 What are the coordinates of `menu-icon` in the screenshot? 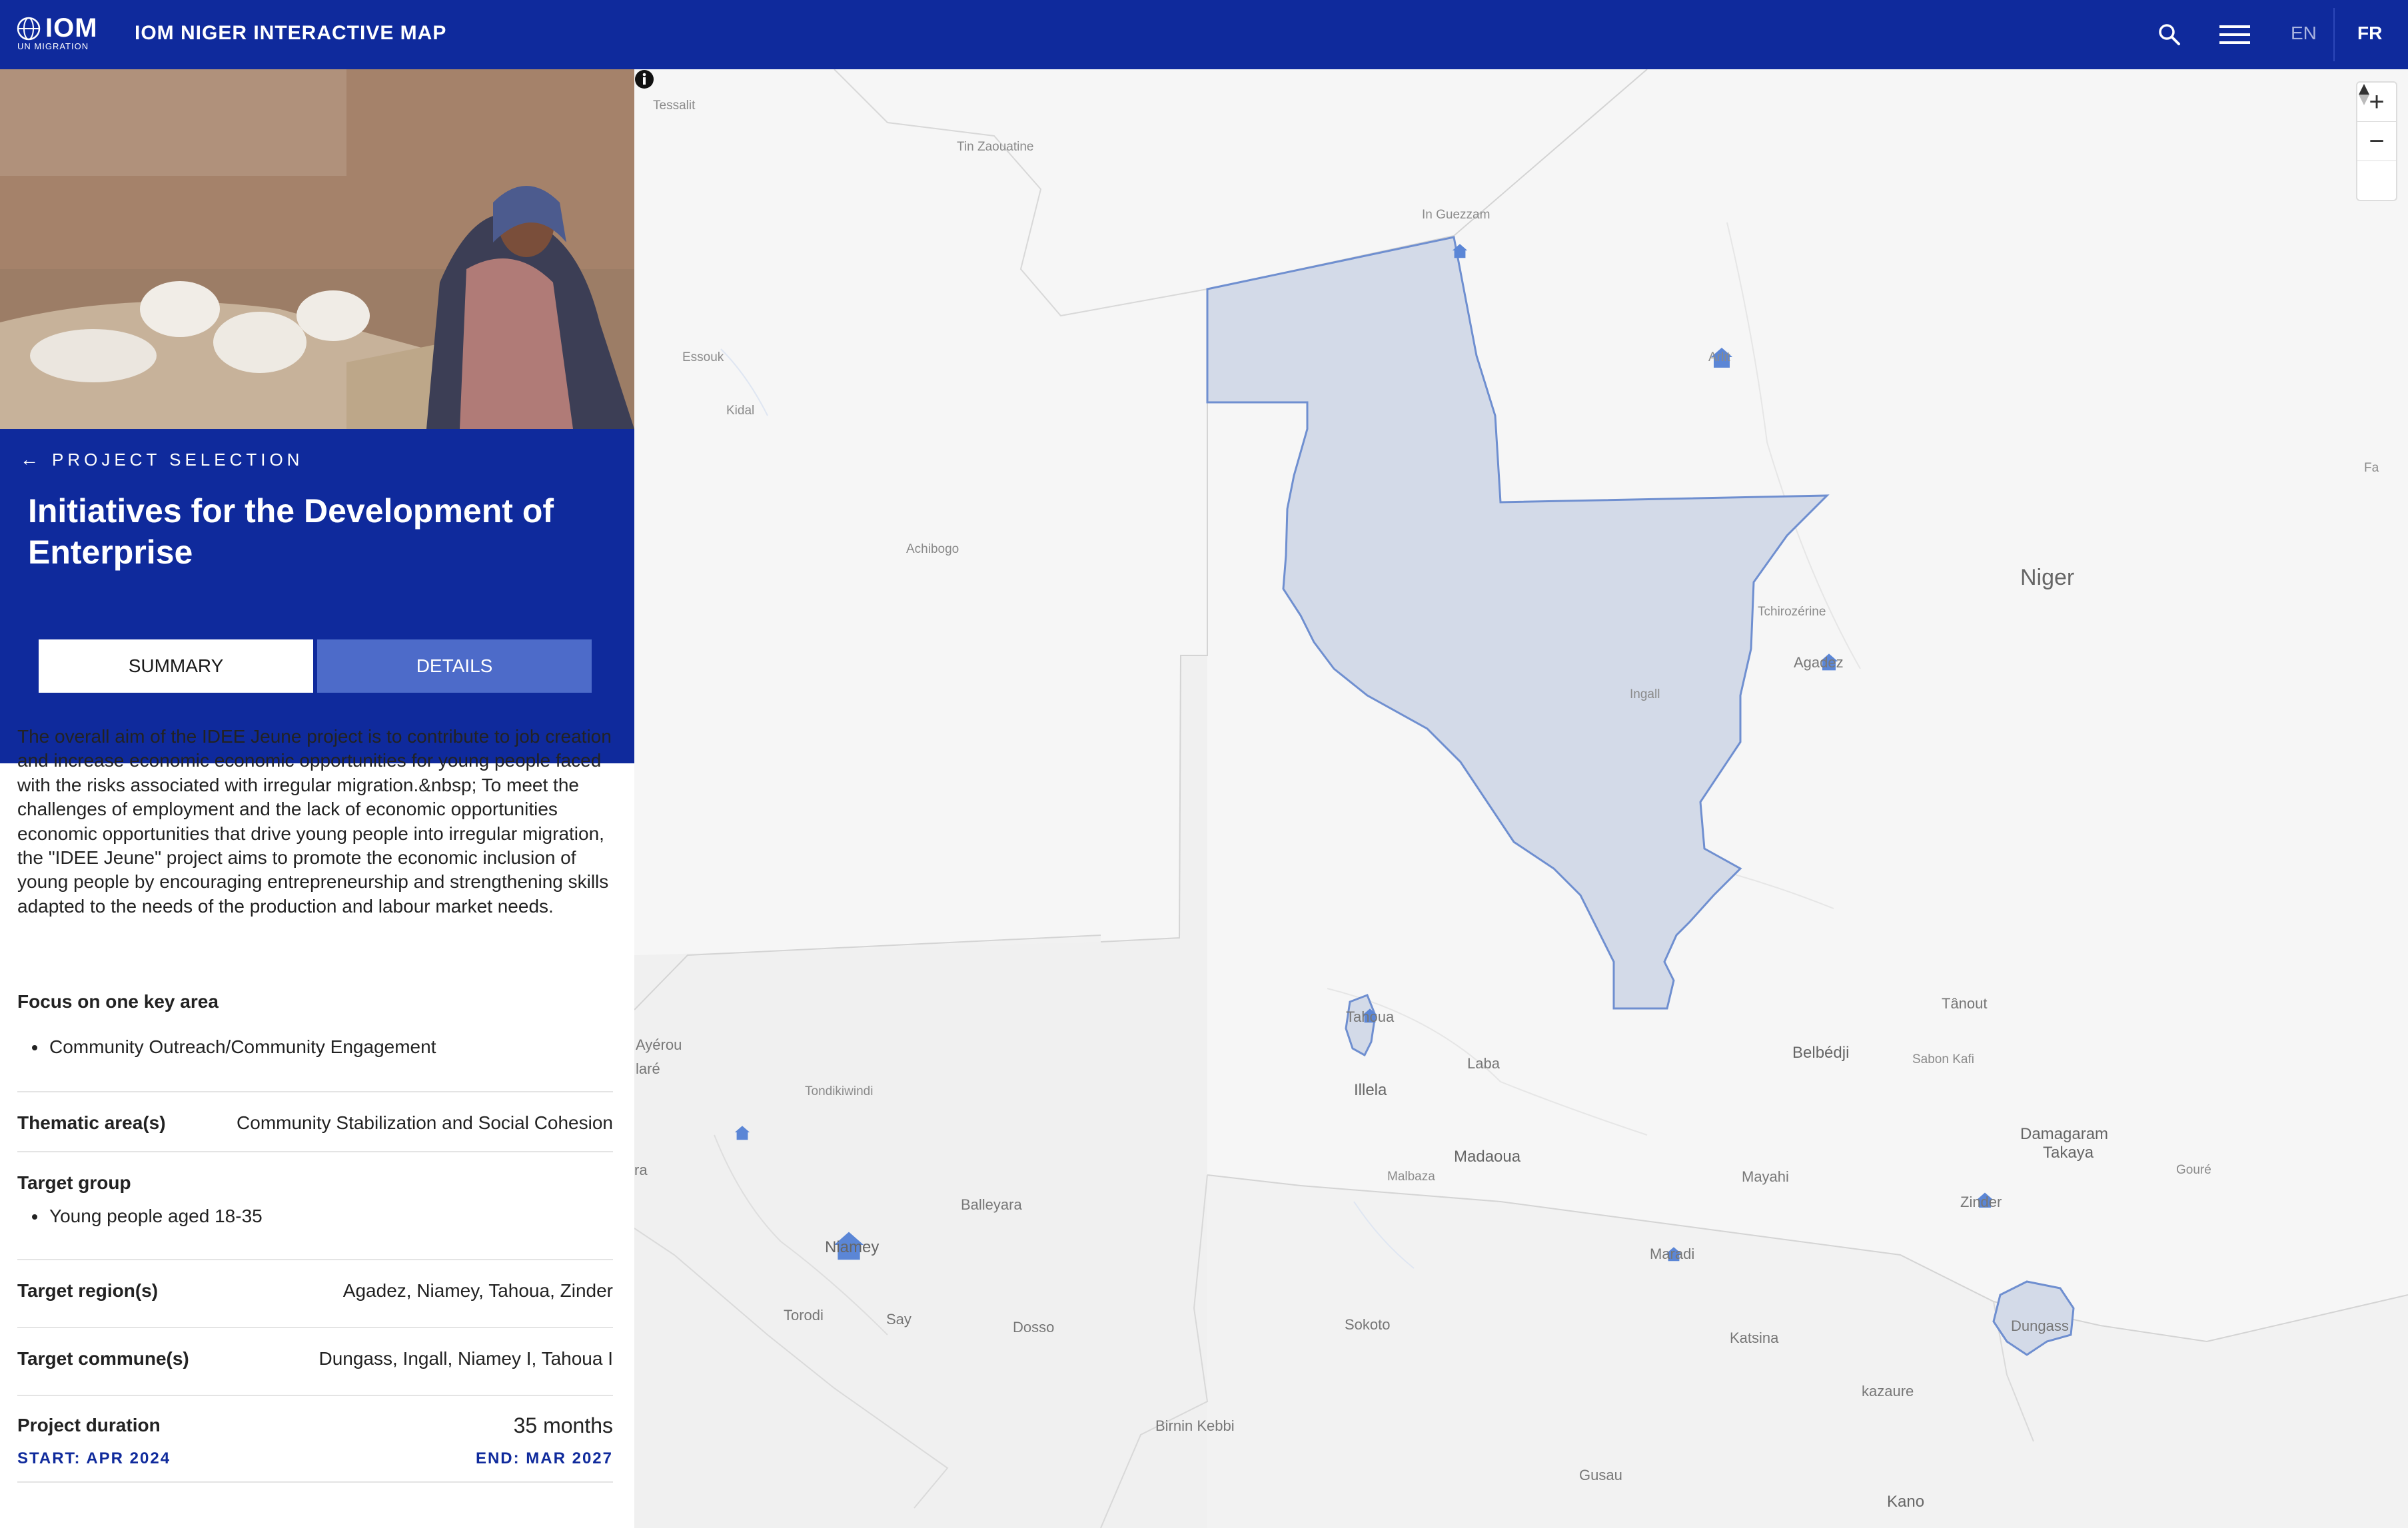 It's located at (2234, 34).